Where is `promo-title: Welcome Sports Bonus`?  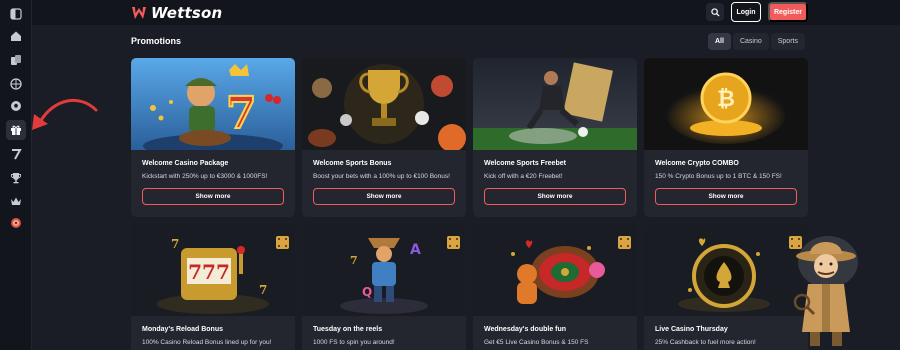
promo-title: Welcome Sports Bonus is located at coordinates (352, 163).